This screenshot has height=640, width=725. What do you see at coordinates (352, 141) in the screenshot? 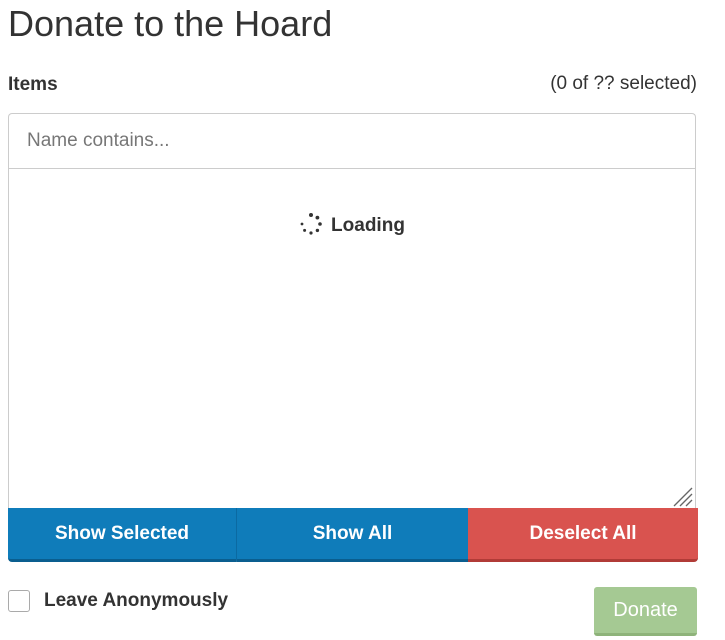
I see `name-filter-input` at bounding box center [352, 141].